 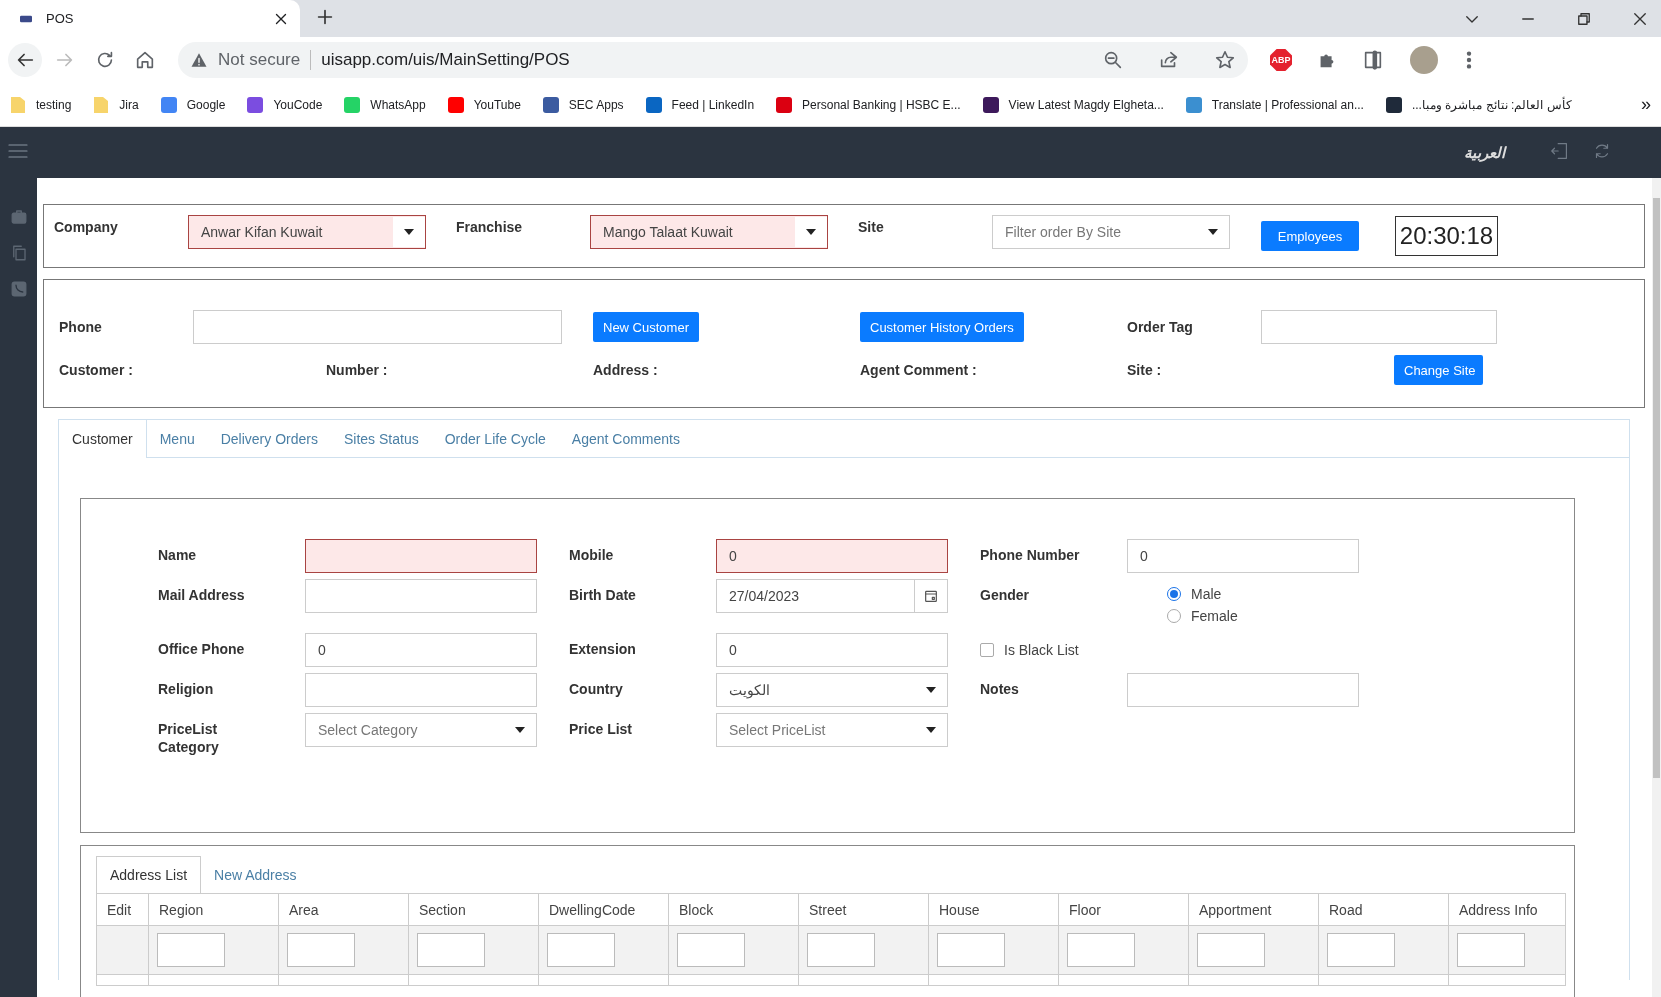 What do you see at coordinates (255, 874) in the screenshot?
I see `tab: New Address` at bounding box center [255, 874].